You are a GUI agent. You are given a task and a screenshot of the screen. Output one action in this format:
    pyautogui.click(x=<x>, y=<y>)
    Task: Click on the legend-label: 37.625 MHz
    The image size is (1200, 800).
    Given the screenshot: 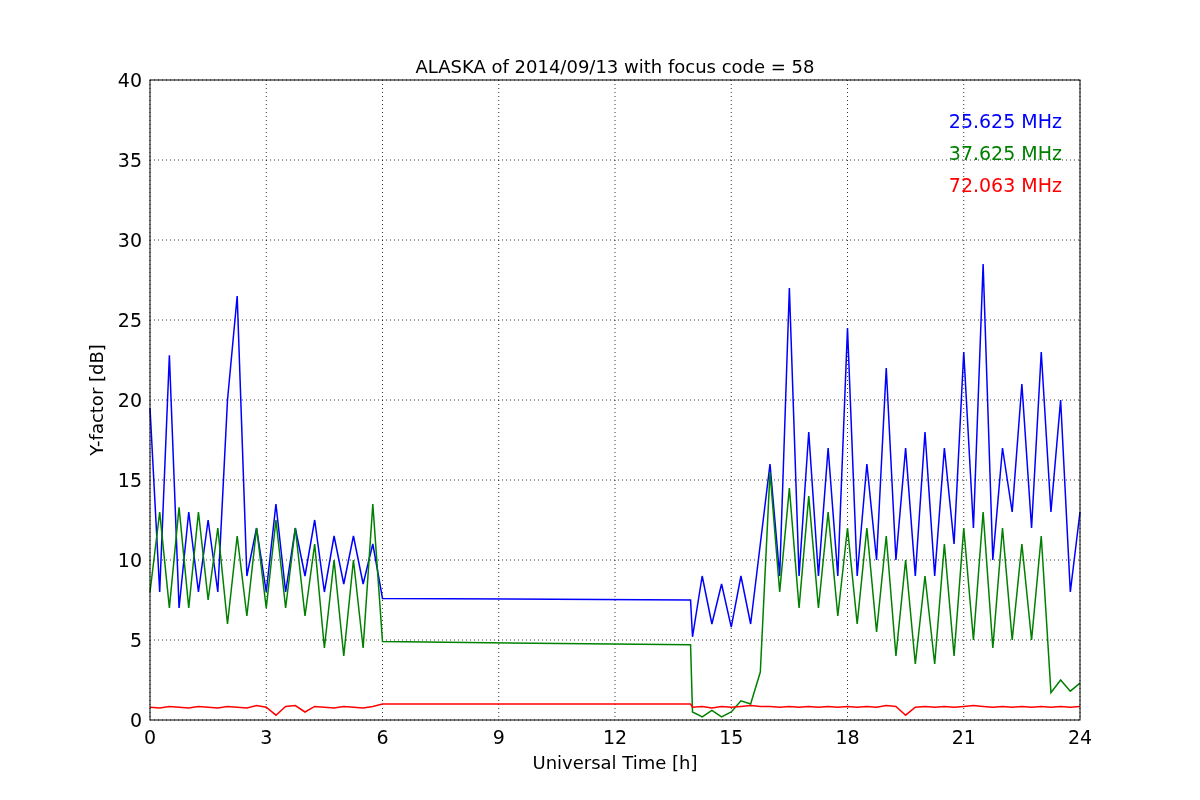 What is the action you would take?
    pyautogui.click(x=1005, y=153)
    